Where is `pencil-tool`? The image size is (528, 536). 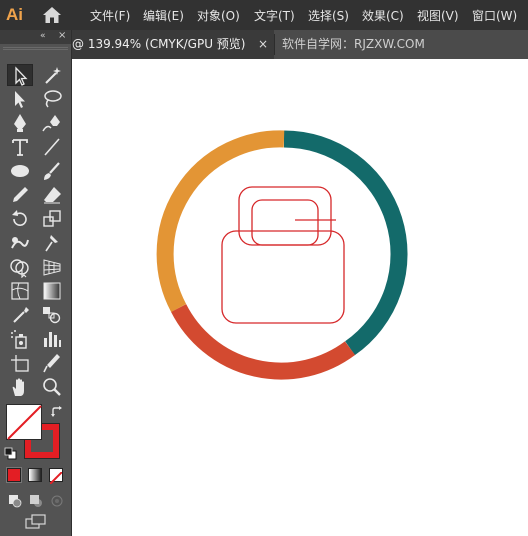 pencil-tool is located at coordinates (20, 195).